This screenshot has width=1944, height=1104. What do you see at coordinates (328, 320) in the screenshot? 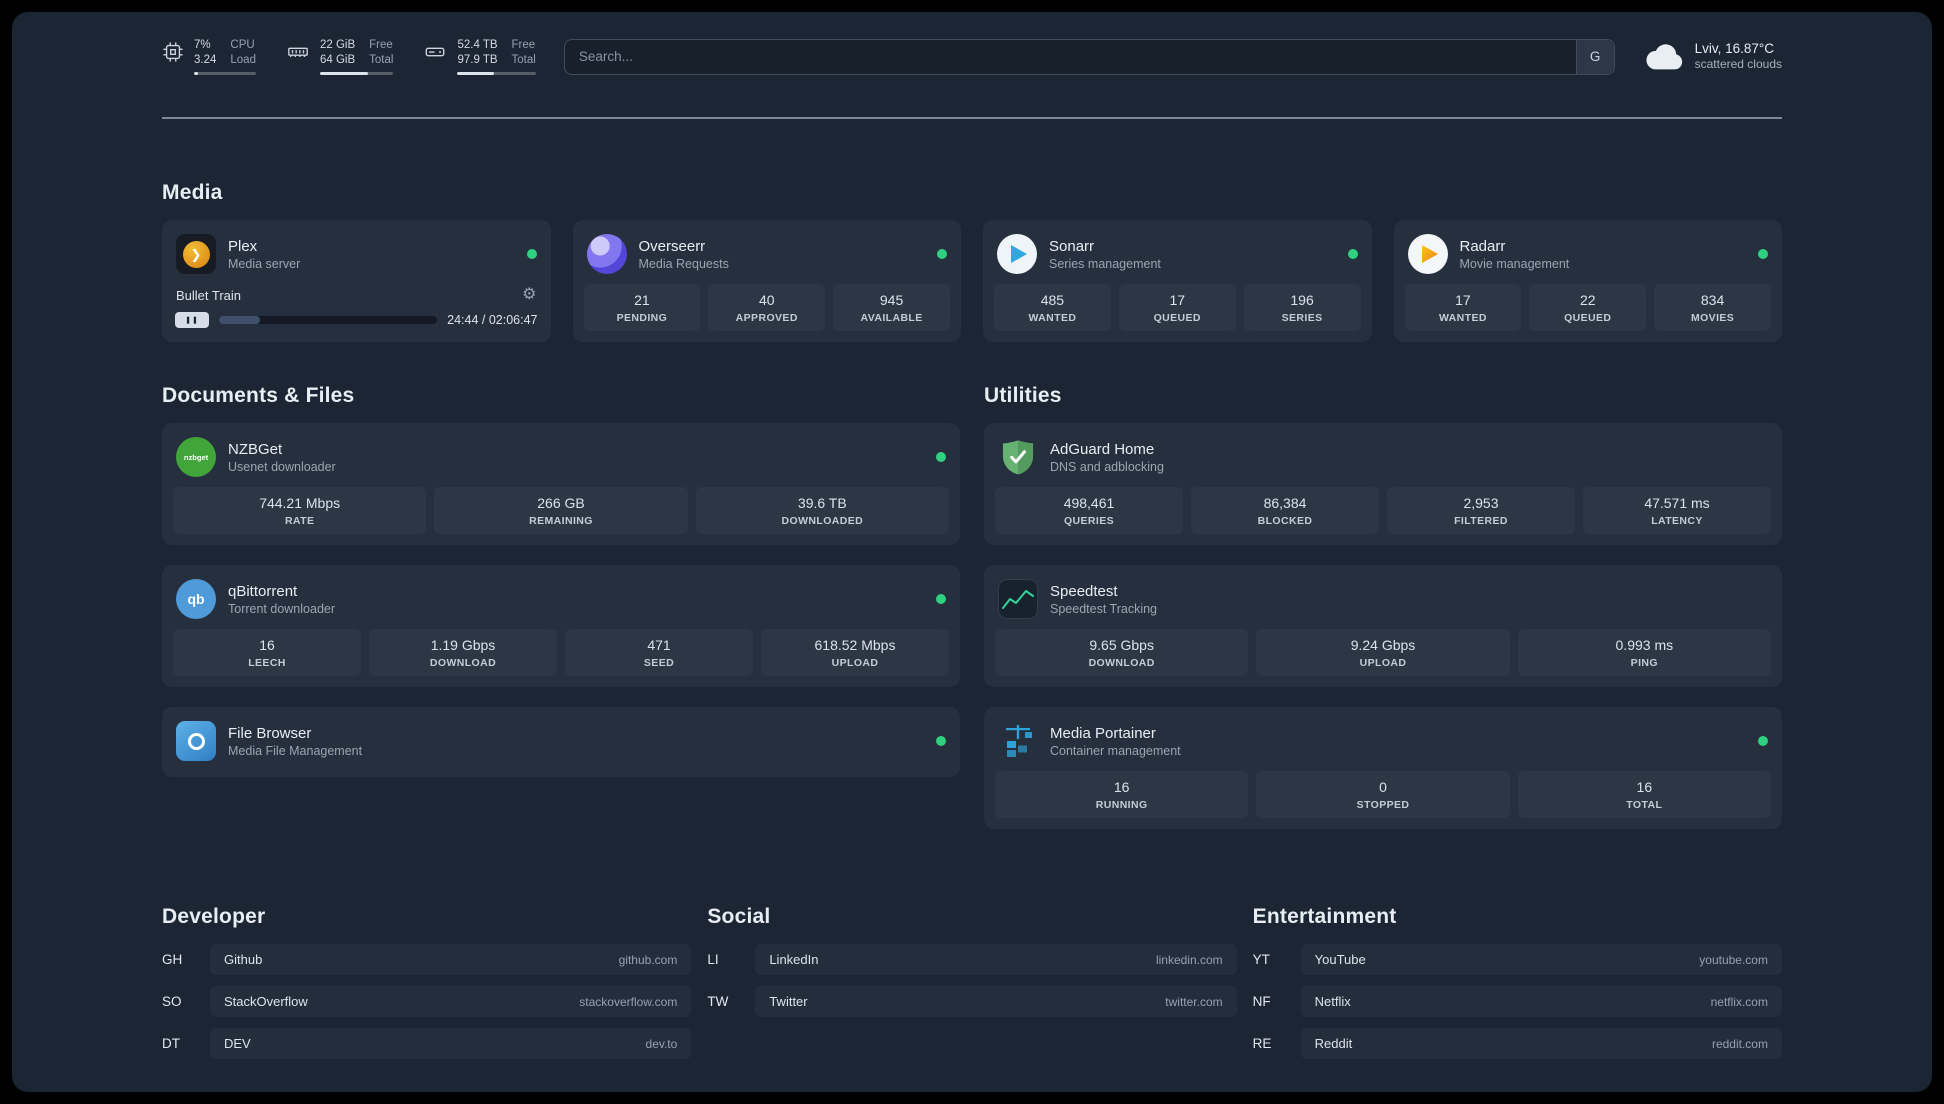
I see `playback-progress-bar` at bounding box center [328, 320].